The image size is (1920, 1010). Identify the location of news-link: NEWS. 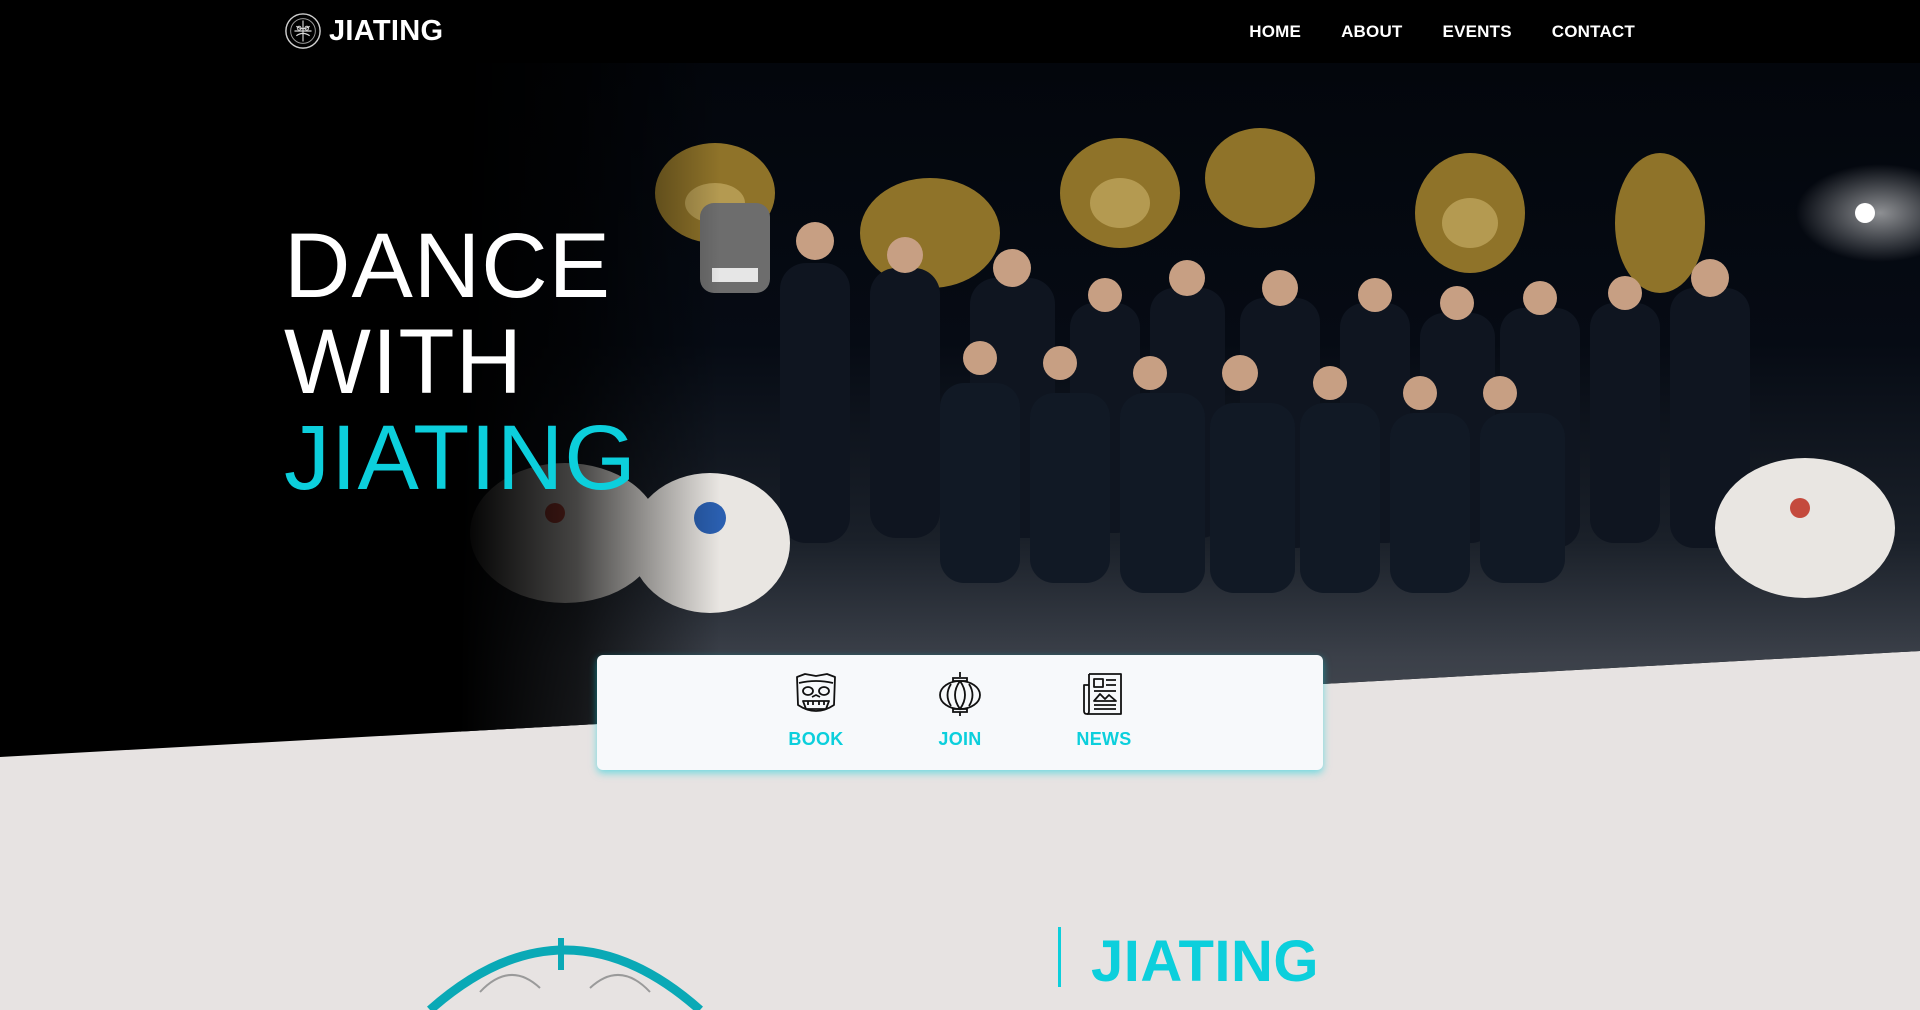
(1104, 720).